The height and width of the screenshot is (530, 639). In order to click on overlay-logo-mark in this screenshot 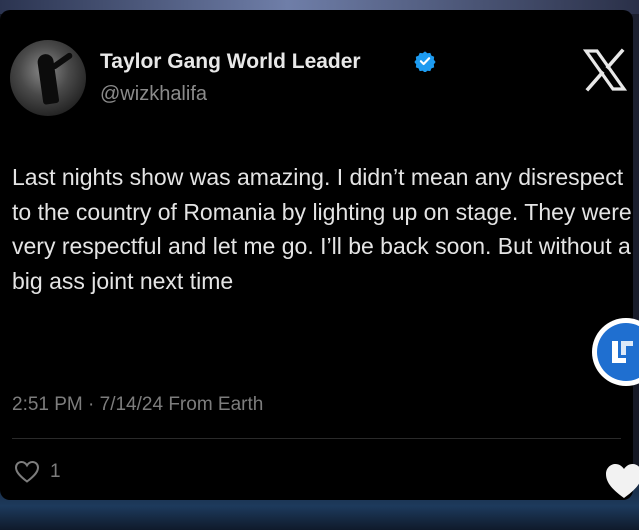, I will do `click(622, 352)`.